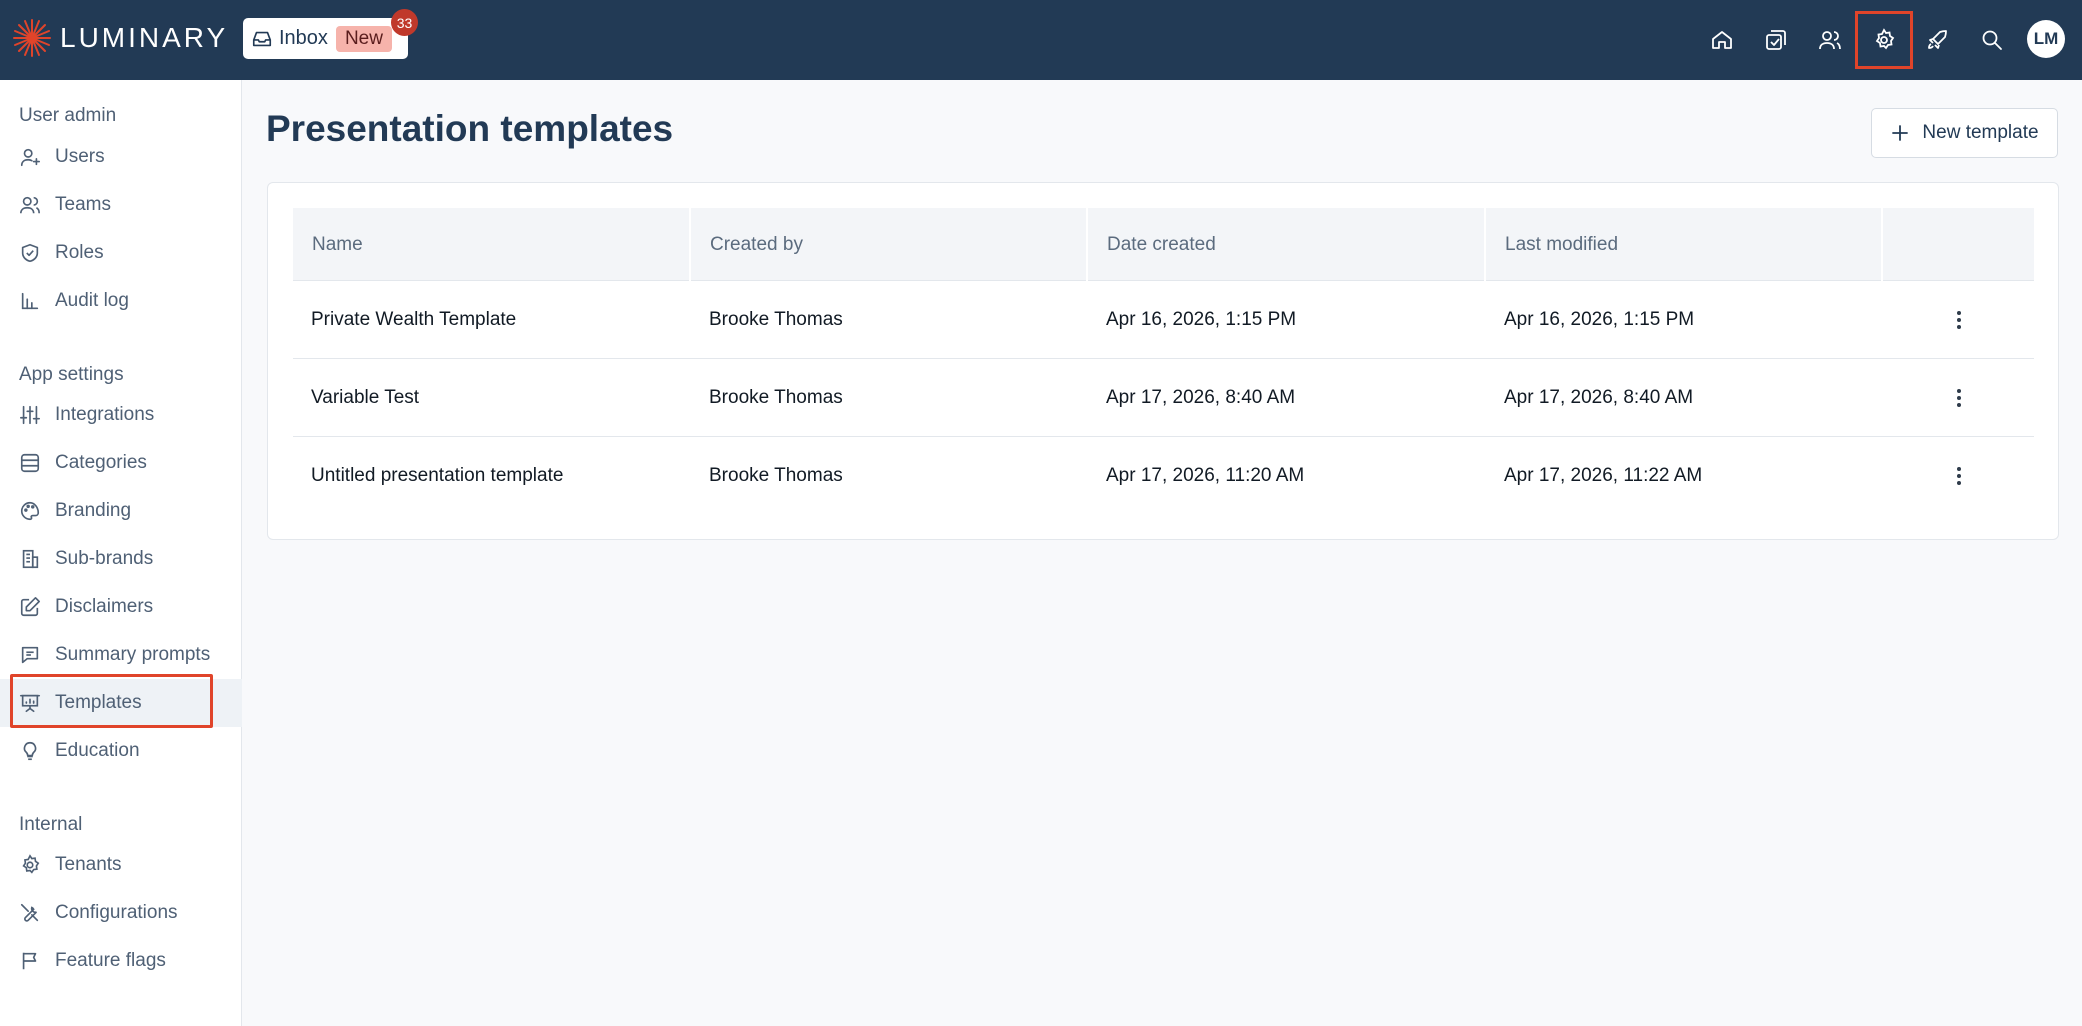 Image resolution: width=2082 pixels, height=1026 pixels. I want to click on search-button, so click(1992, 40).